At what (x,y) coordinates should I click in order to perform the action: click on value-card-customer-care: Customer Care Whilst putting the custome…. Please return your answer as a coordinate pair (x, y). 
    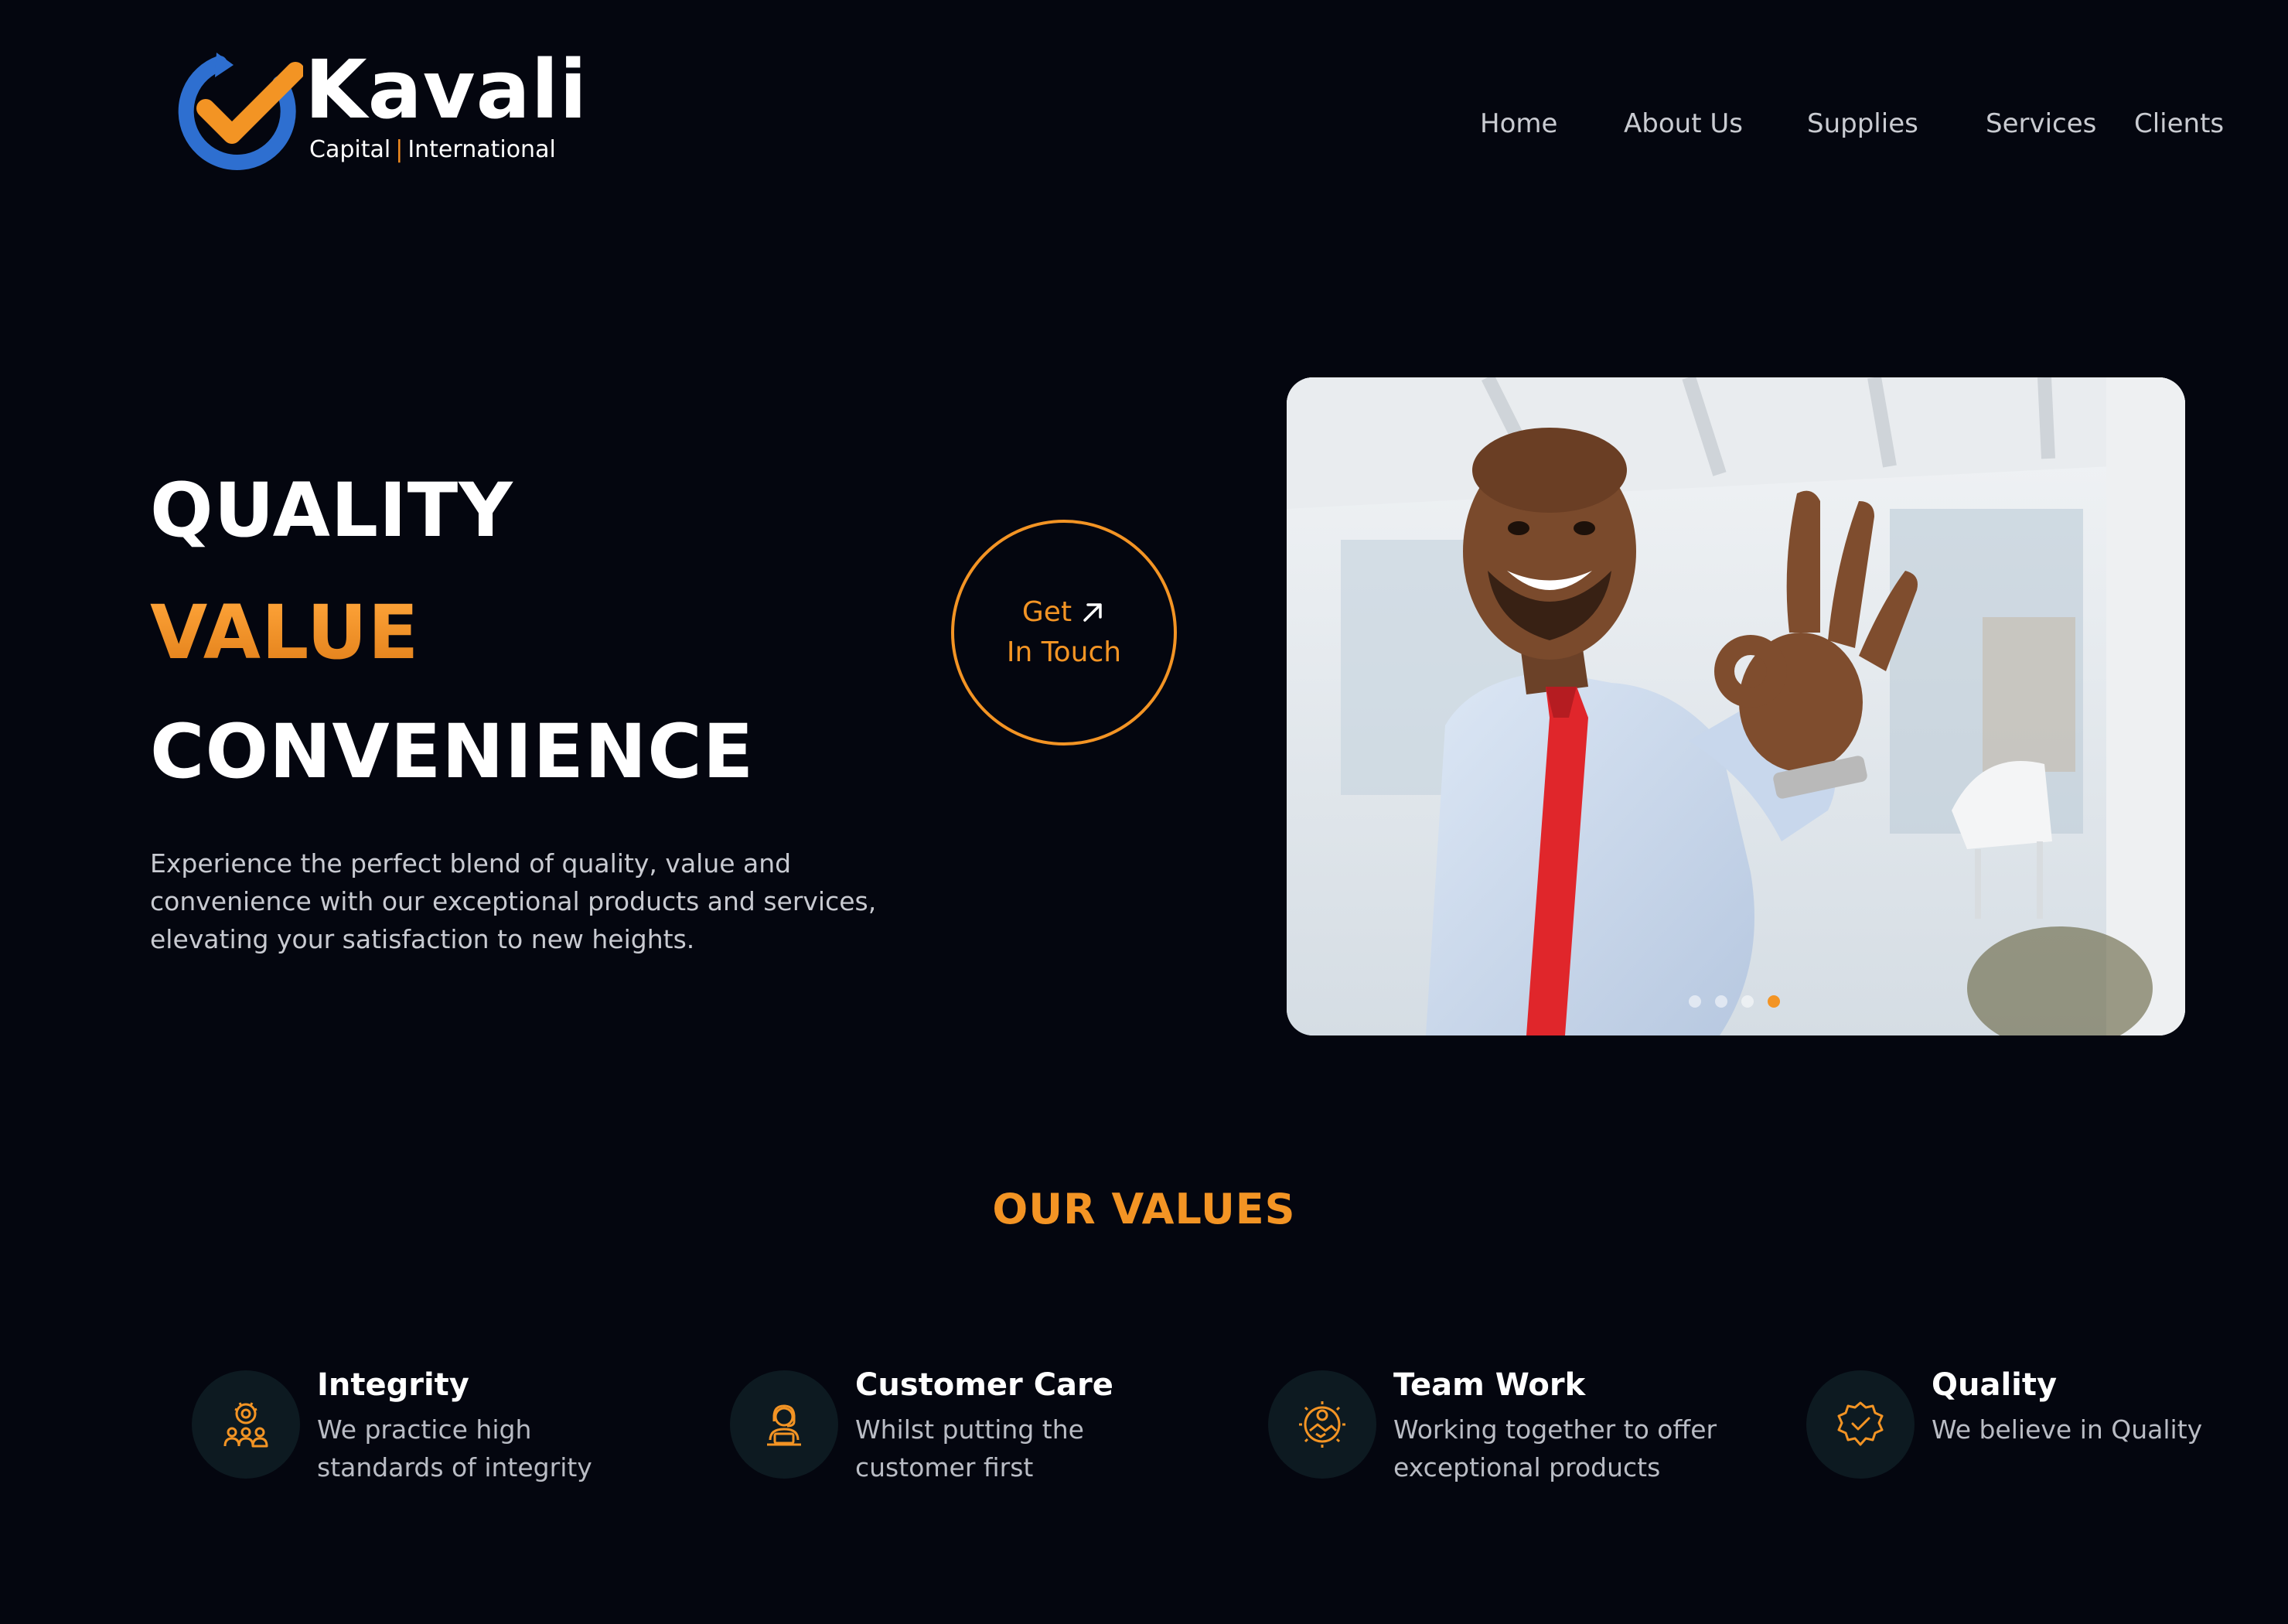
    Looking at the image, I should click on (978, 1460).